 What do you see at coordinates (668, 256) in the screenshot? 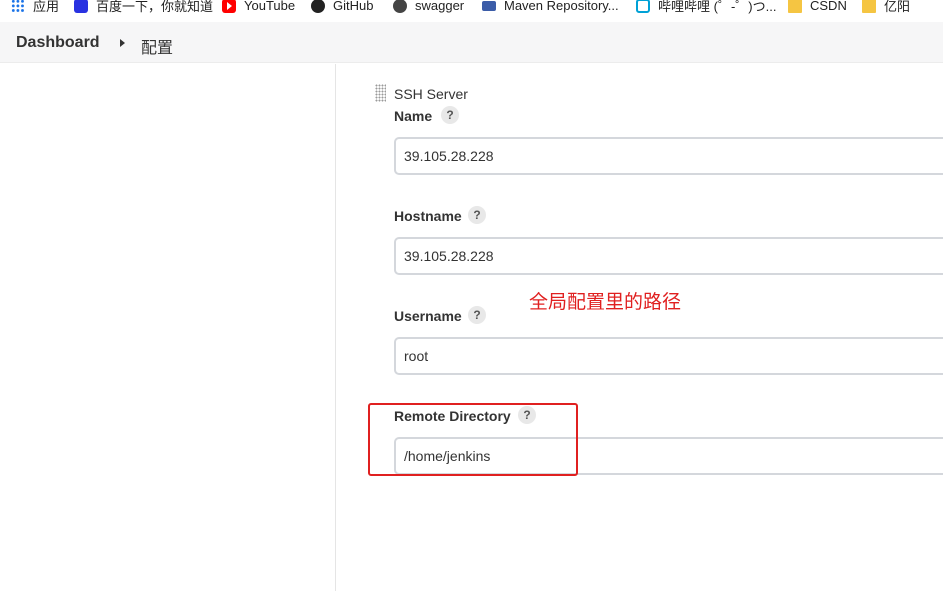
I see `hostname-input` at bounding box center [668, 256].